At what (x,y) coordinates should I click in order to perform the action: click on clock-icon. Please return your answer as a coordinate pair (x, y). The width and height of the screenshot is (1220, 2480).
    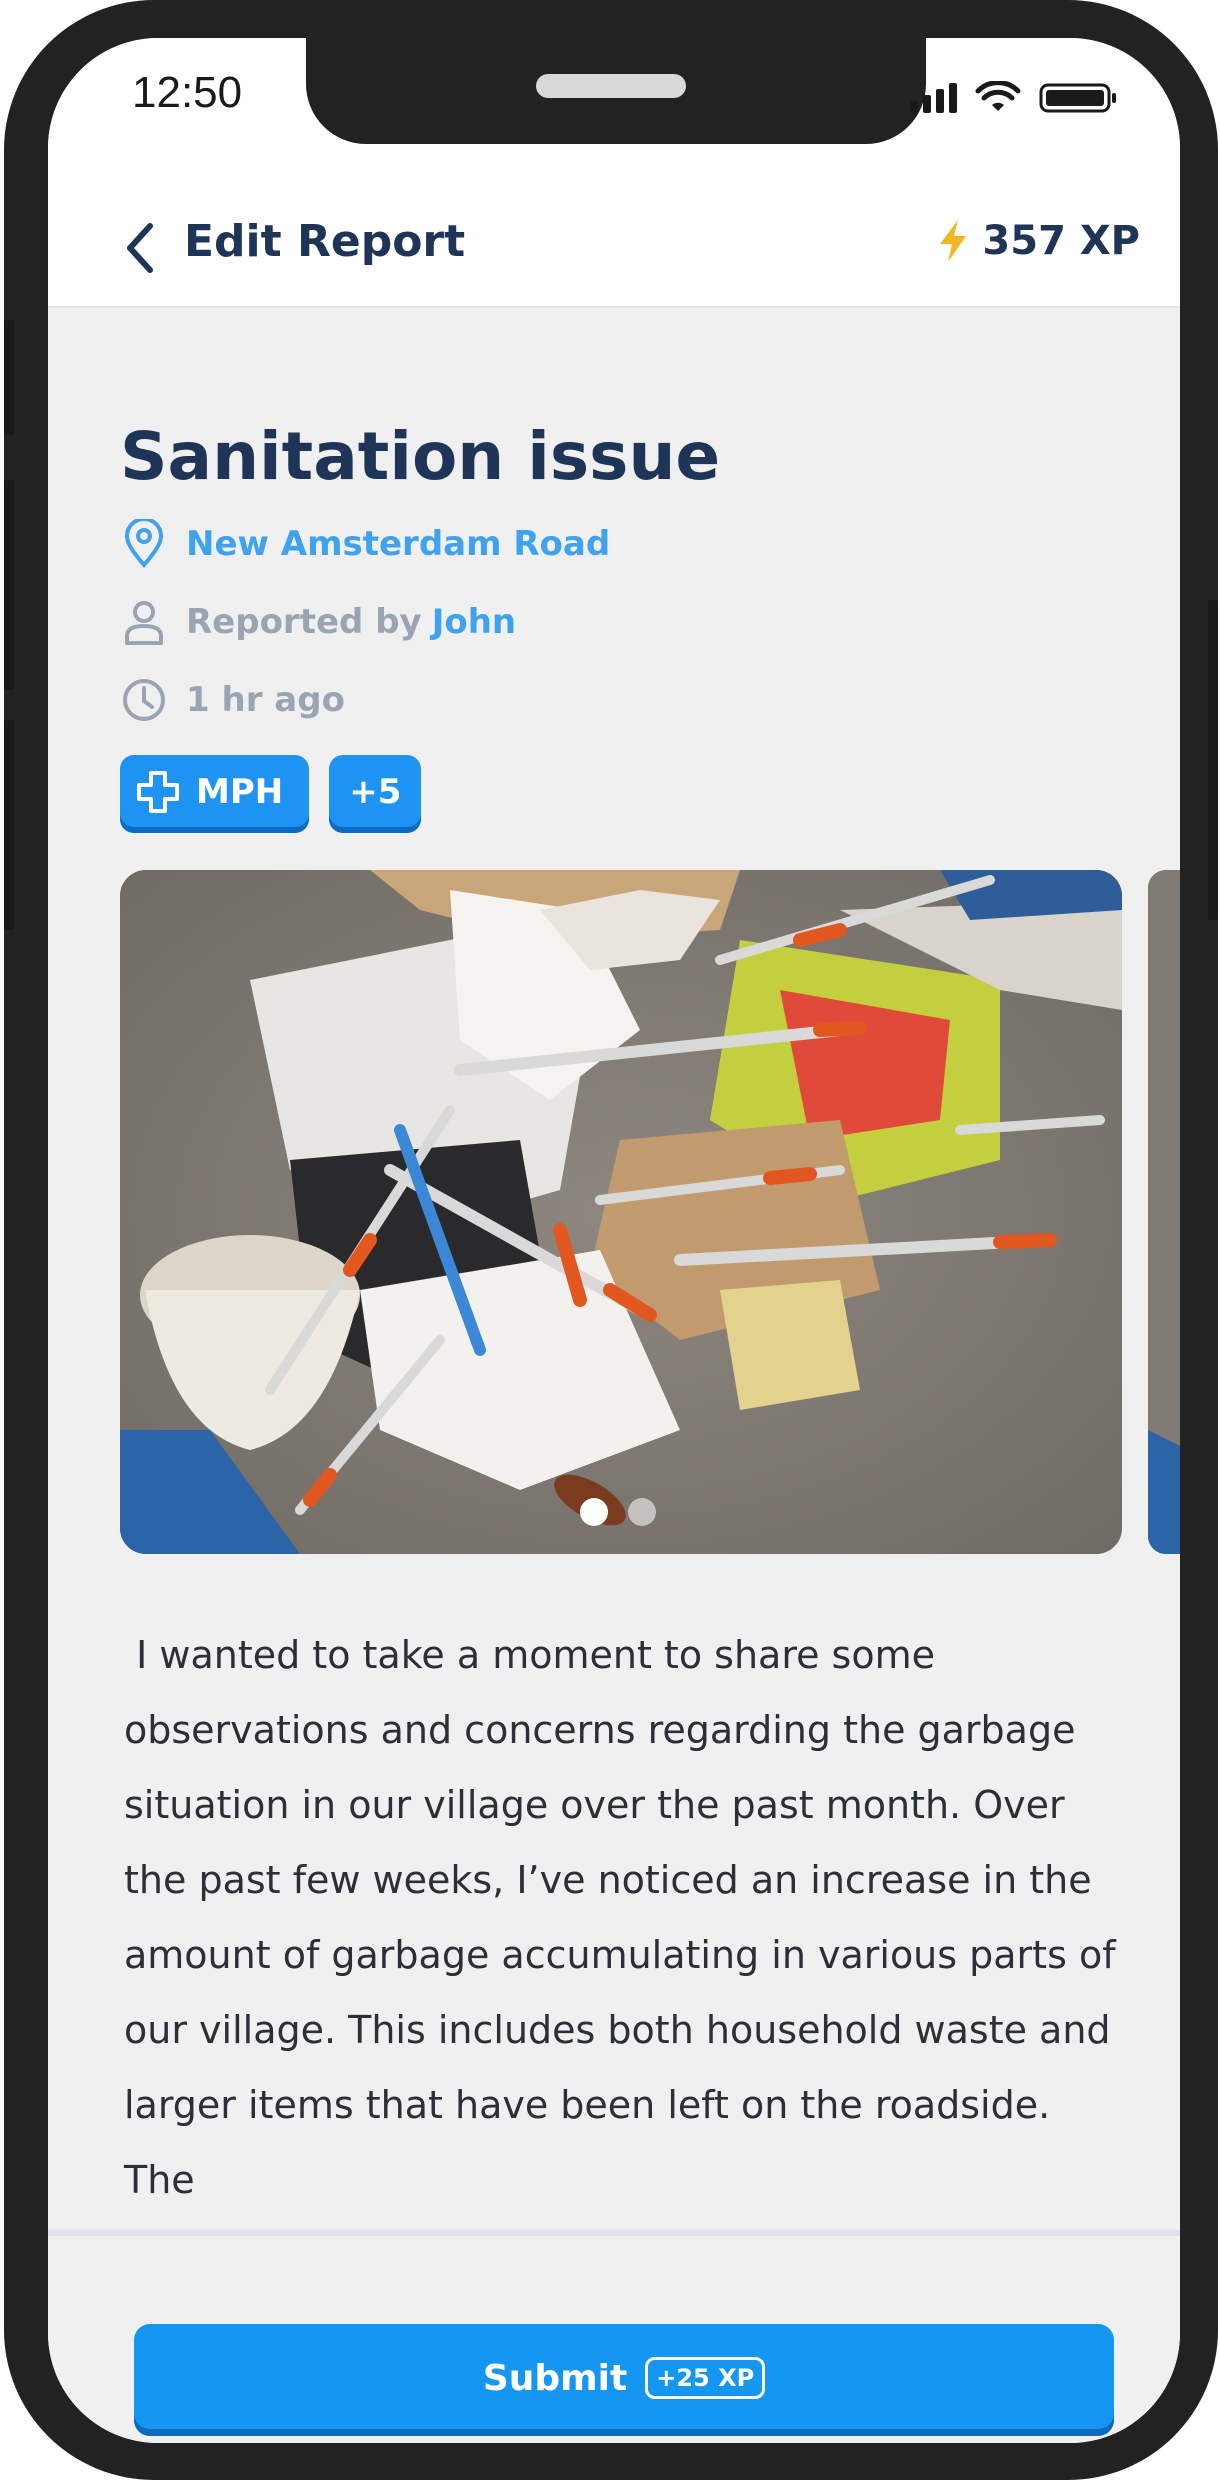
    Looking at the image, I should click on (144, 700).